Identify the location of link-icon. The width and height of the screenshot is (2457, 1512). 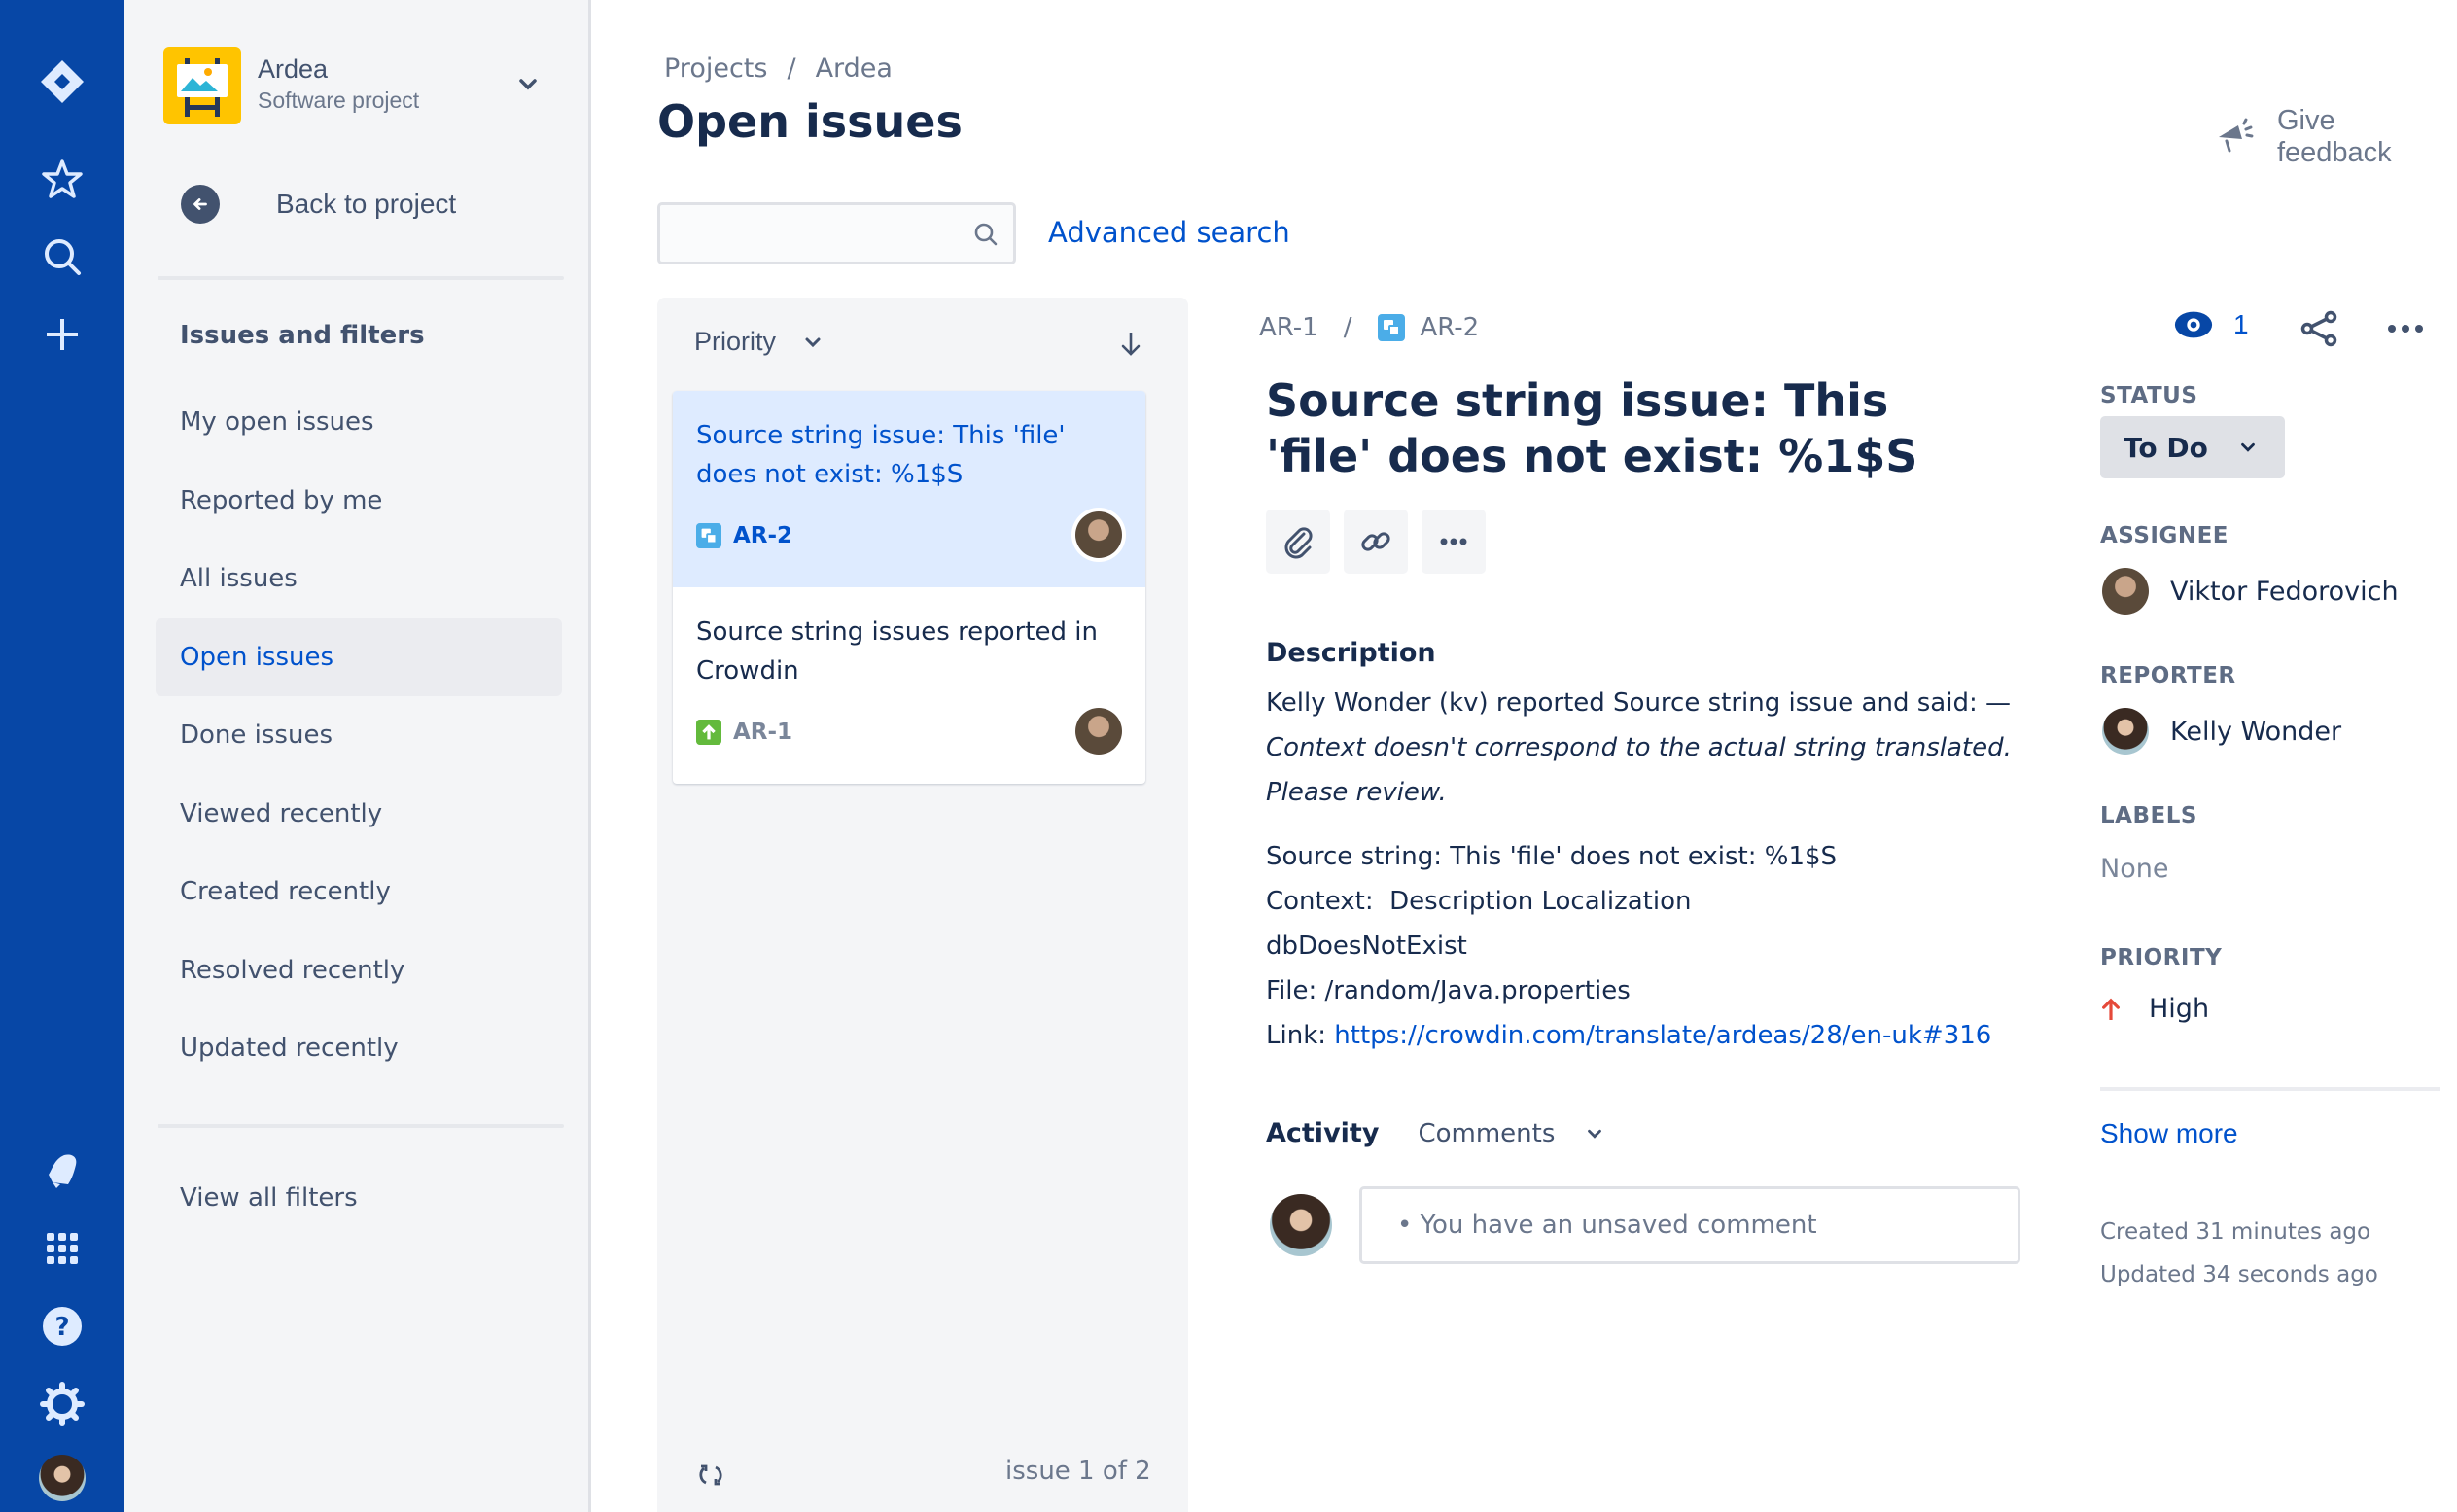
(1375, 541).